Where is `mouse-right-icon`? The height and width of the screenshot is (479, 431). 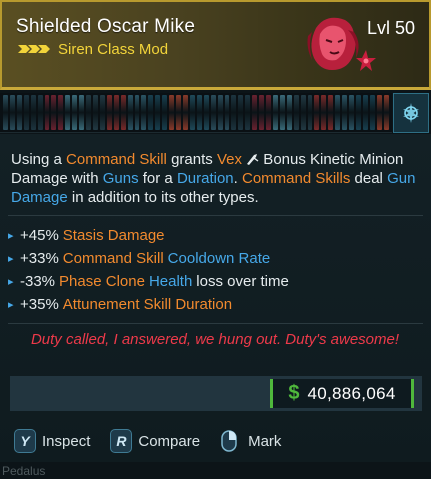 mouse-right-icon is located at coordinates (229, 441).